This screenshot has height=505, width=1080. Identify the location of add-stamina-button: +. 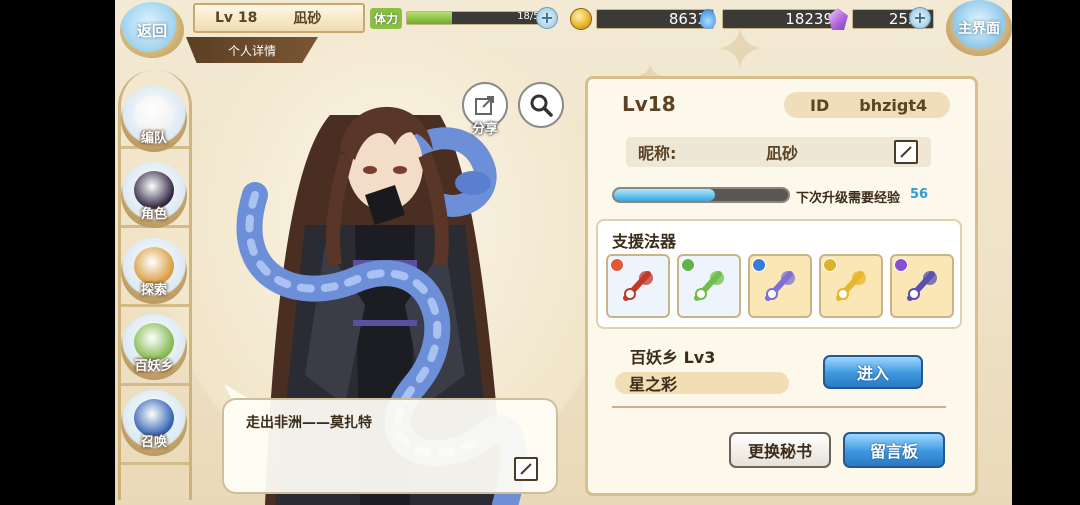
(547, 18).